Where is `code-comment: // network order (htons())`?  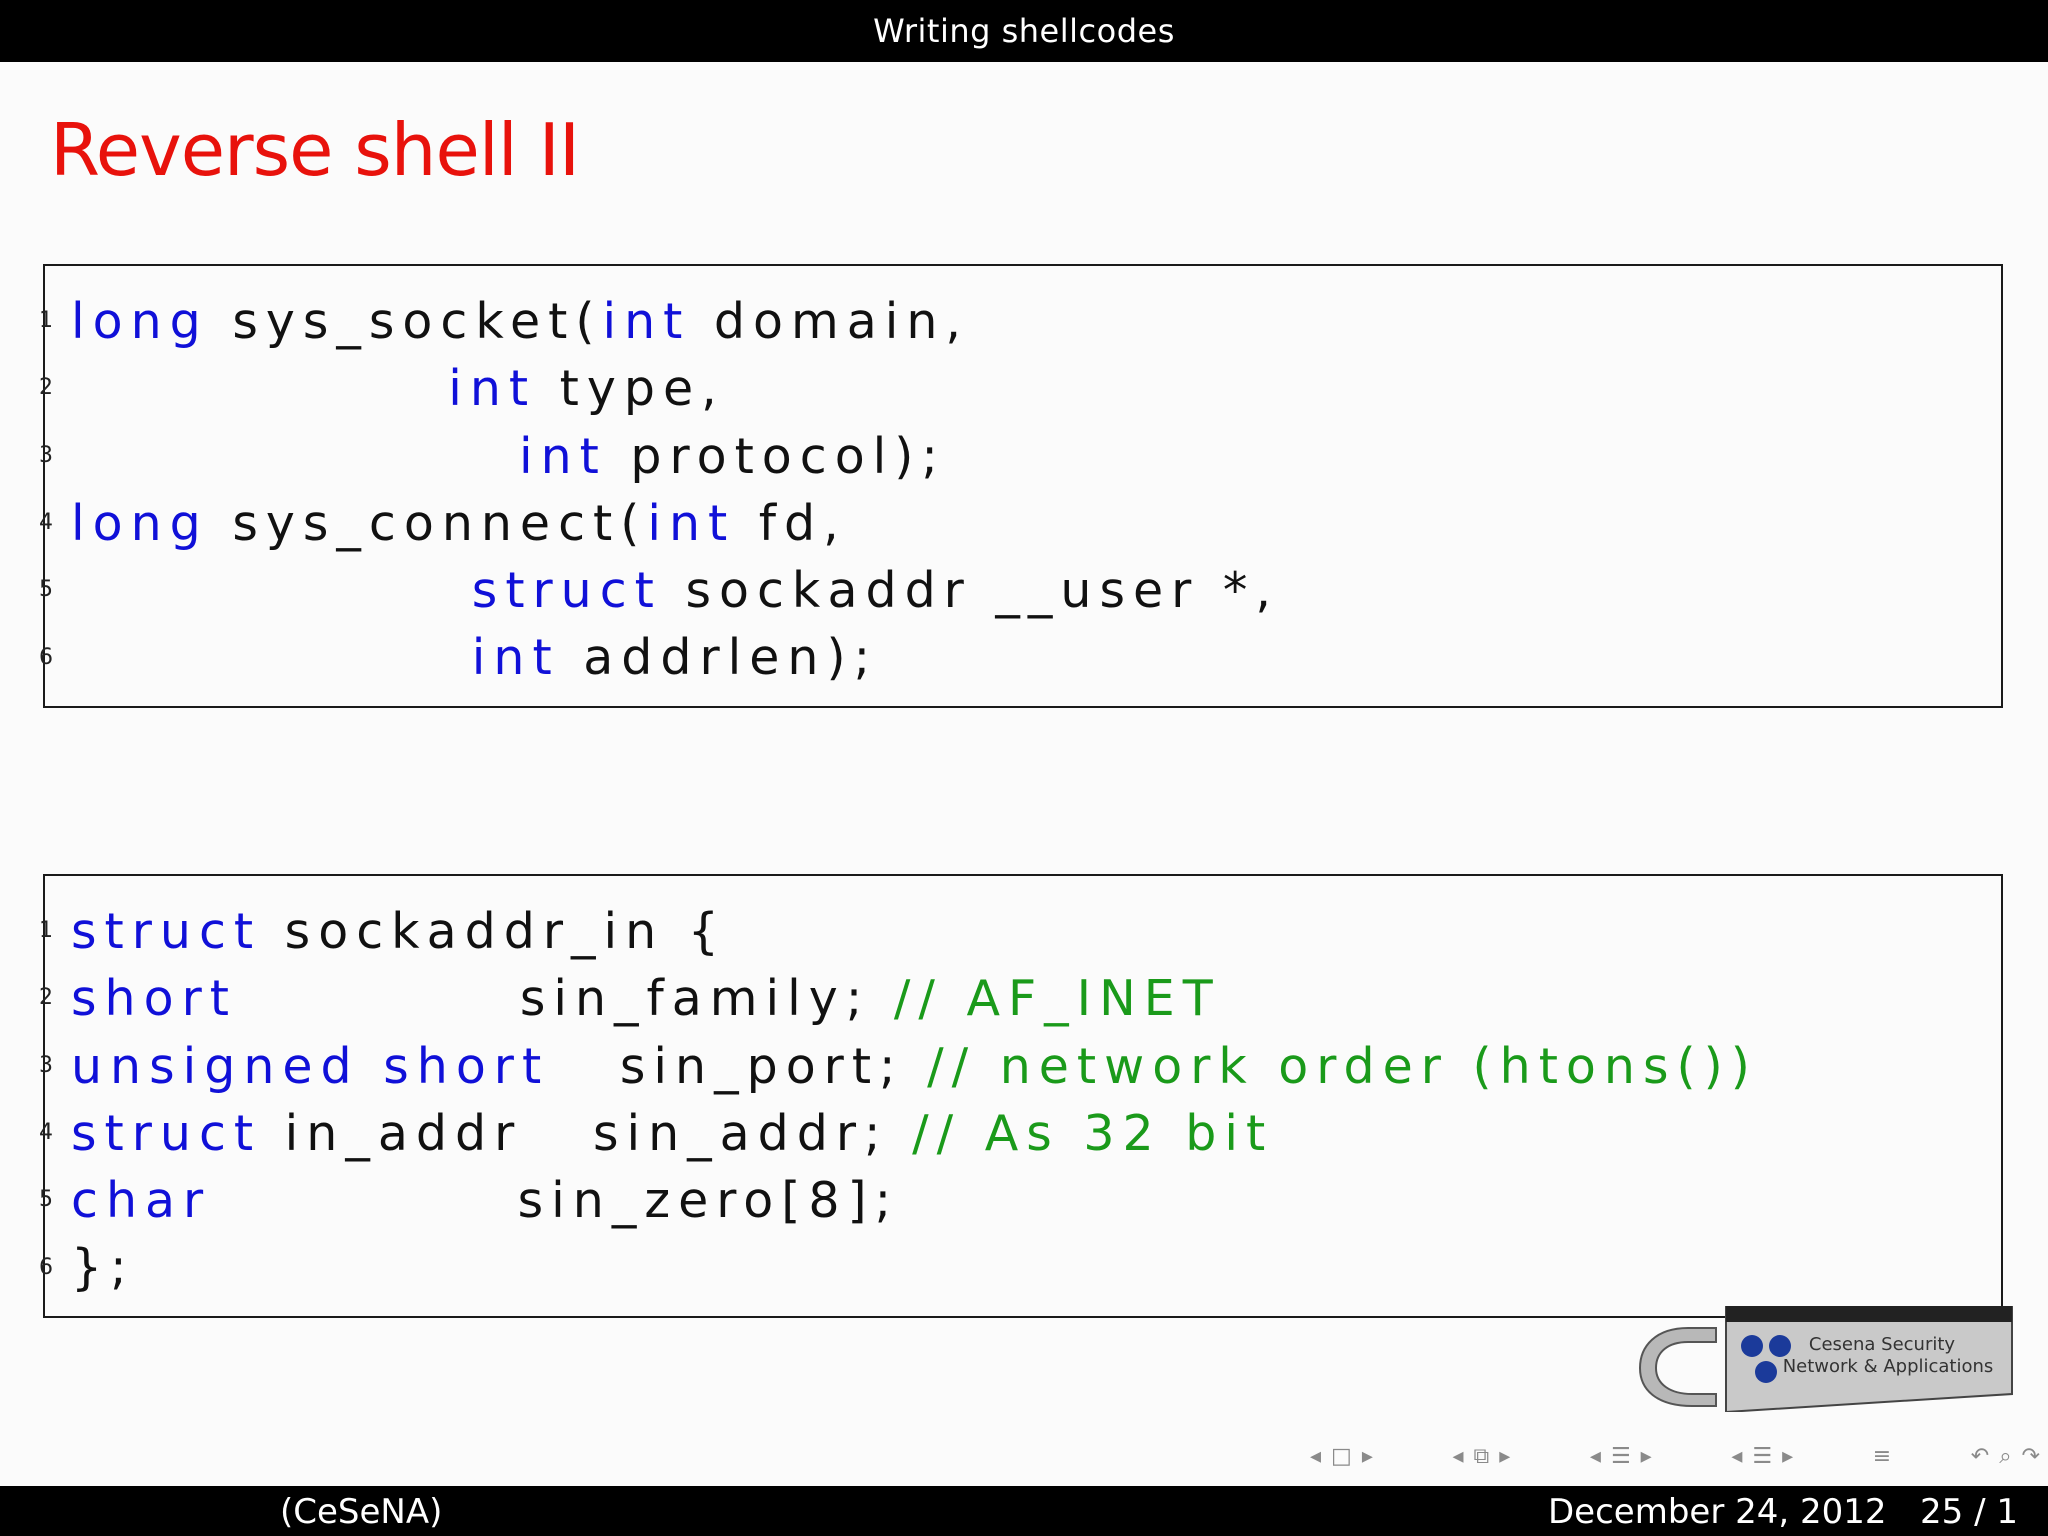
code-comment: // network order (htons()) is located at coordinates (1342, 1066).